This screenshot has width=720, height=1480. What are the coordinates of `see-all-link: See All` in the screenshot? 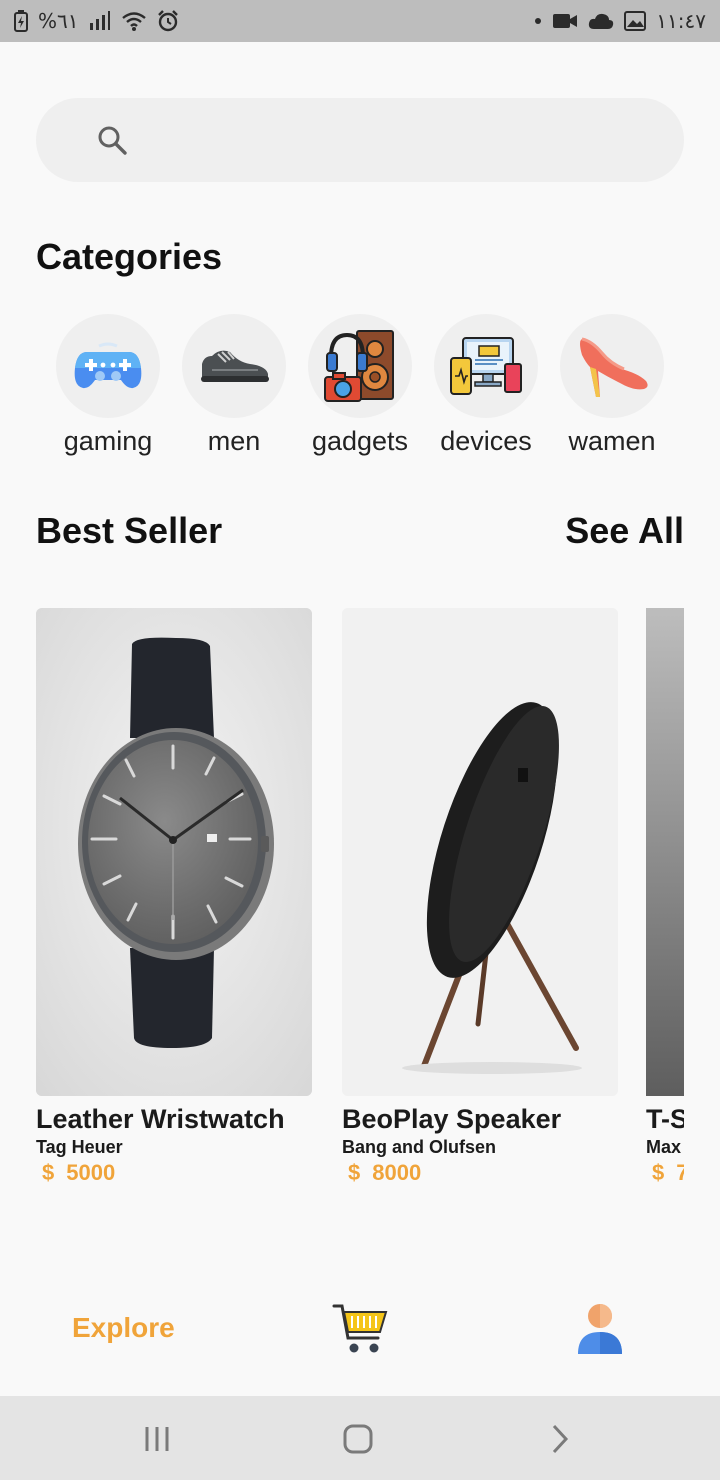 It's located at (624, 531).